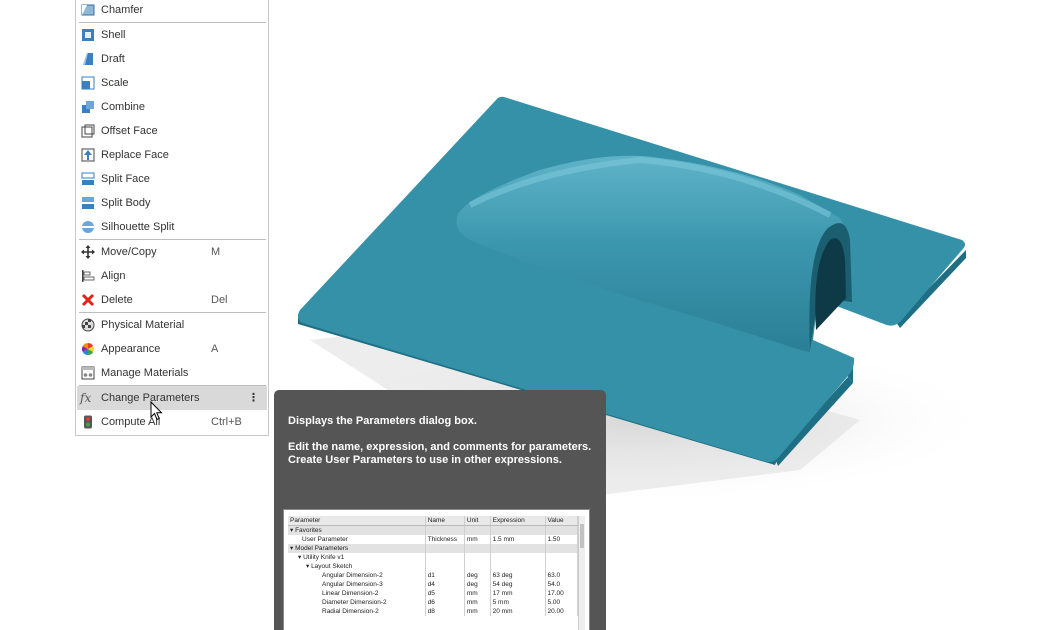  Describe the element at coordinates (123, 107) in the screenshot. I see `menu-item-label: Combine` at that location.